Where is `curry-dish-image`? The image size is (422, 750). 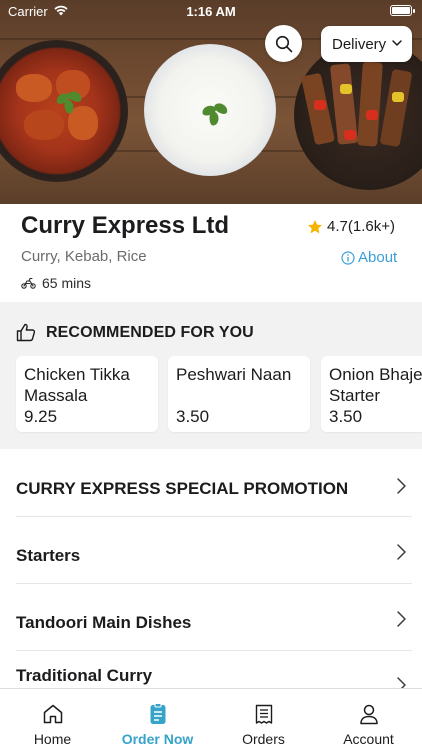 curry-dish-image is located at coordinates (64, 111).